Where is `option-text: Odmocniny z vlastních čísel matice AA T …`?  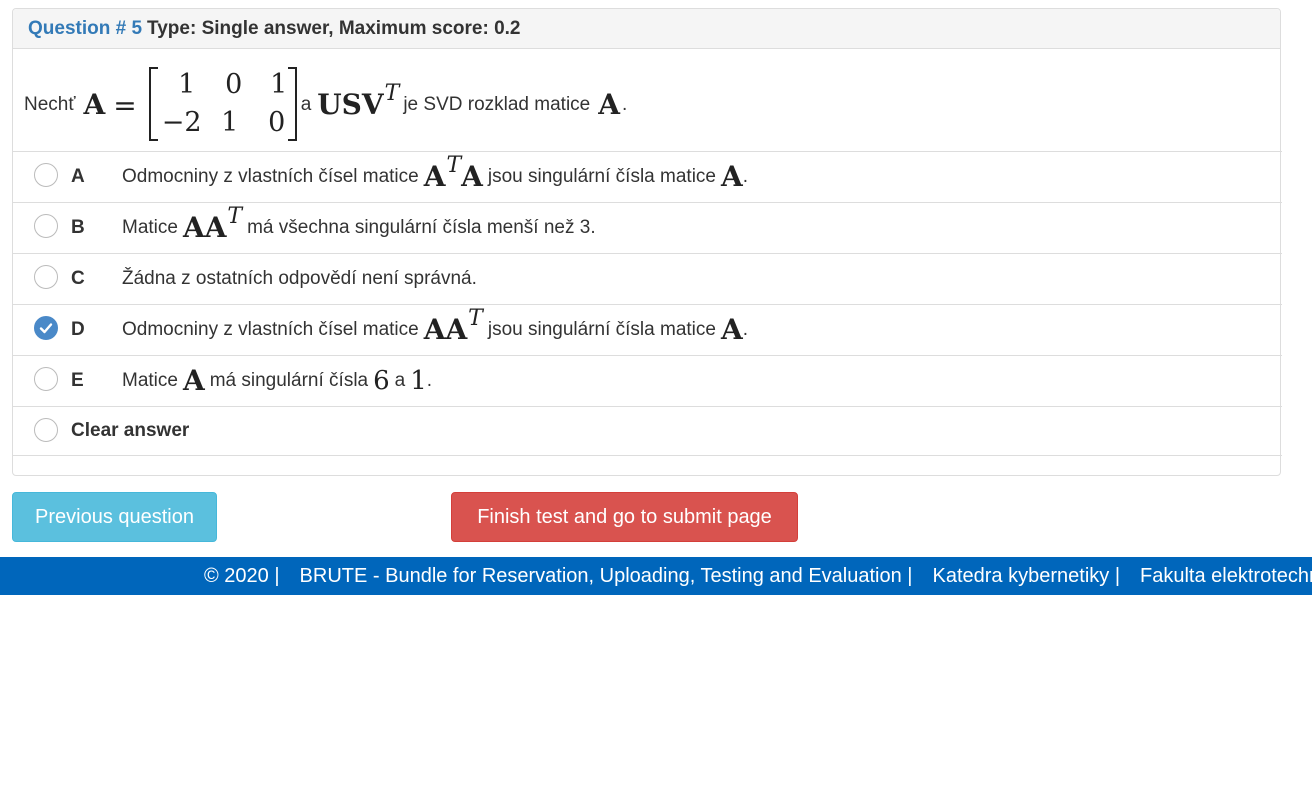
option-text: Odmocniny z vlastních čísel matice AA T … is located at coordinates (435, 326).